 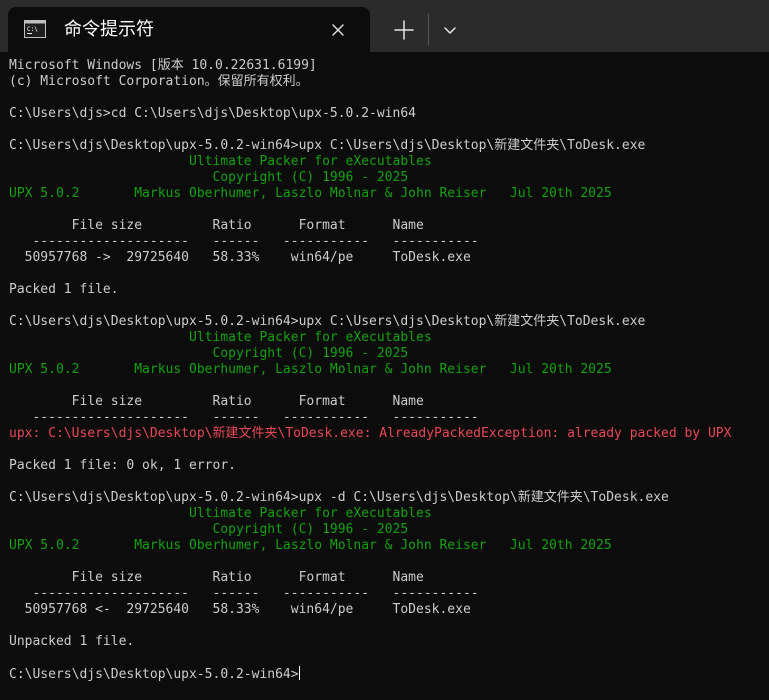 I want to click on cmd-icon: C:\, so click(x=35, y=29).